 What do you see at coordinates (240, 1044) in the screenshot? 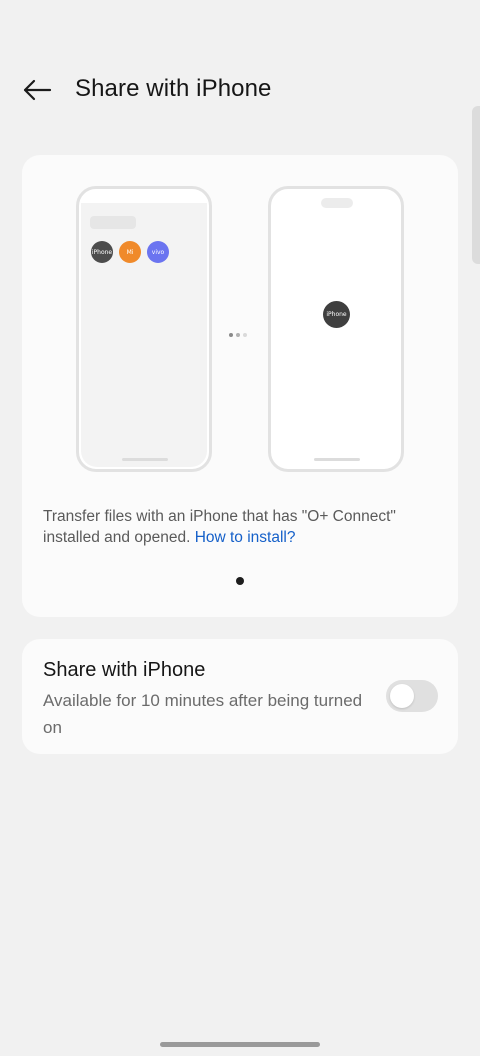
I see `gesture-navigation-bar` at bounding box center [240, 1044].